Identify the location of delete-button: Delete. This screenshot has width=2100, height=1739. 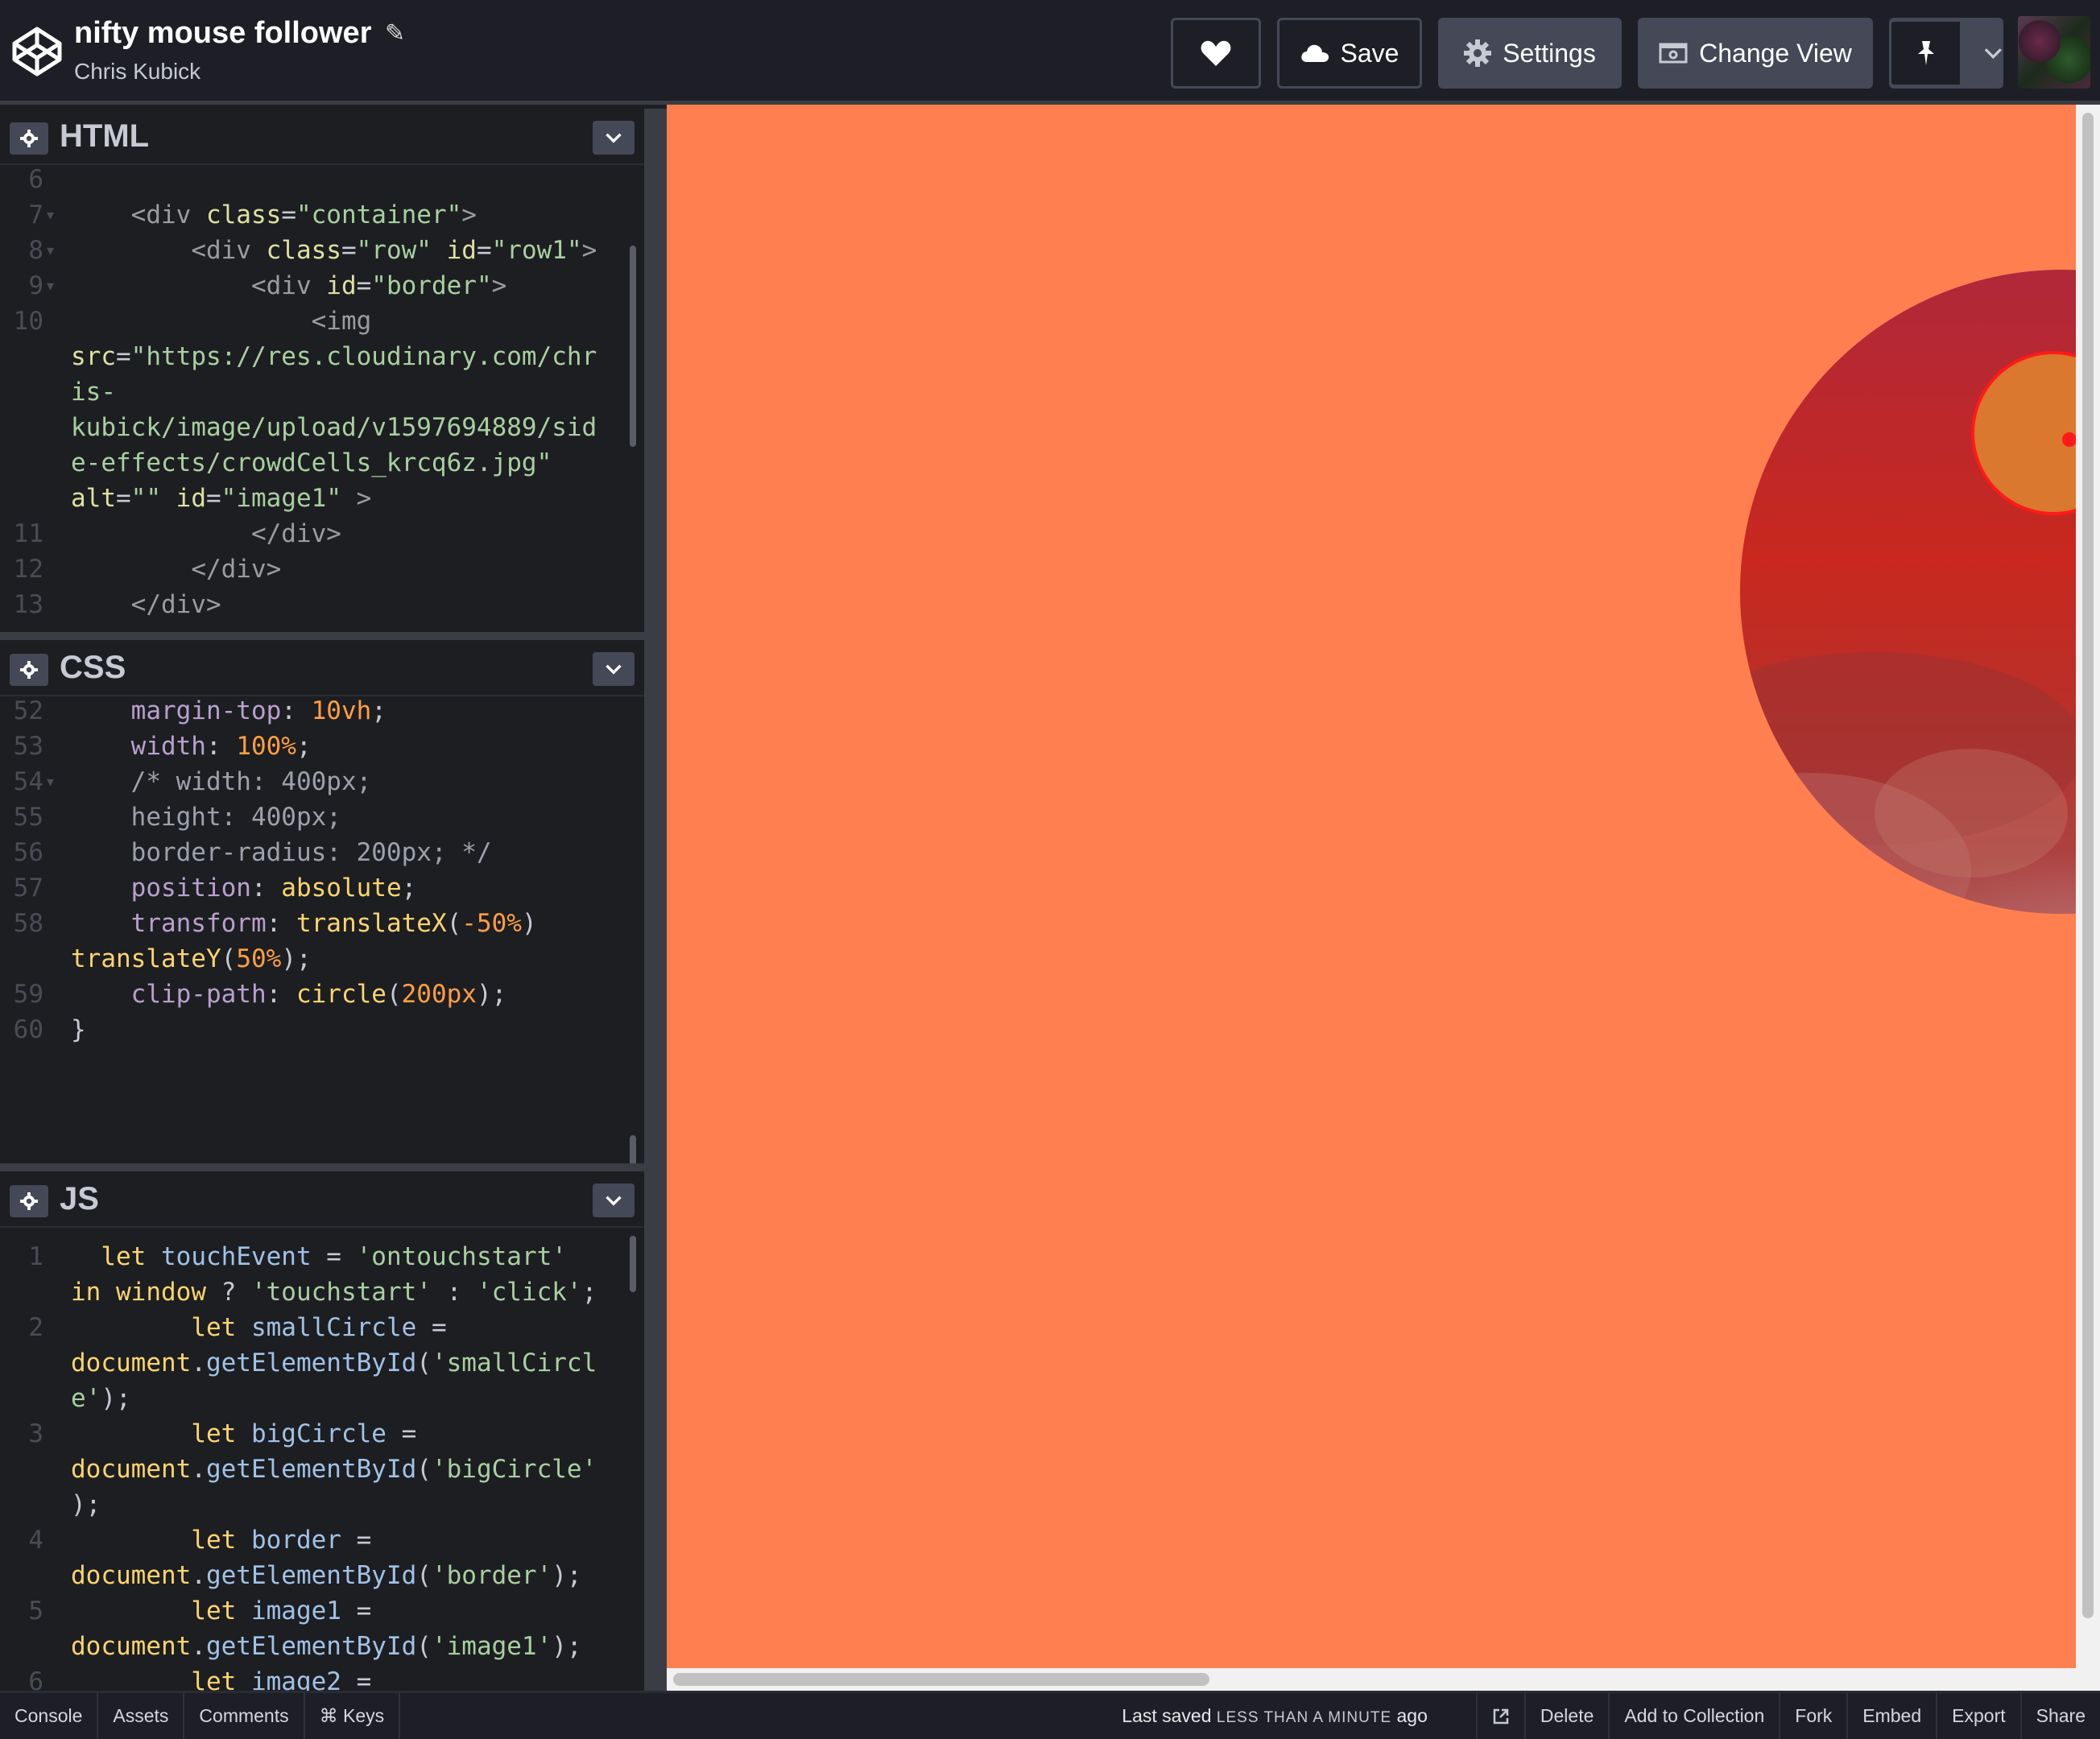
(1565, 1715).